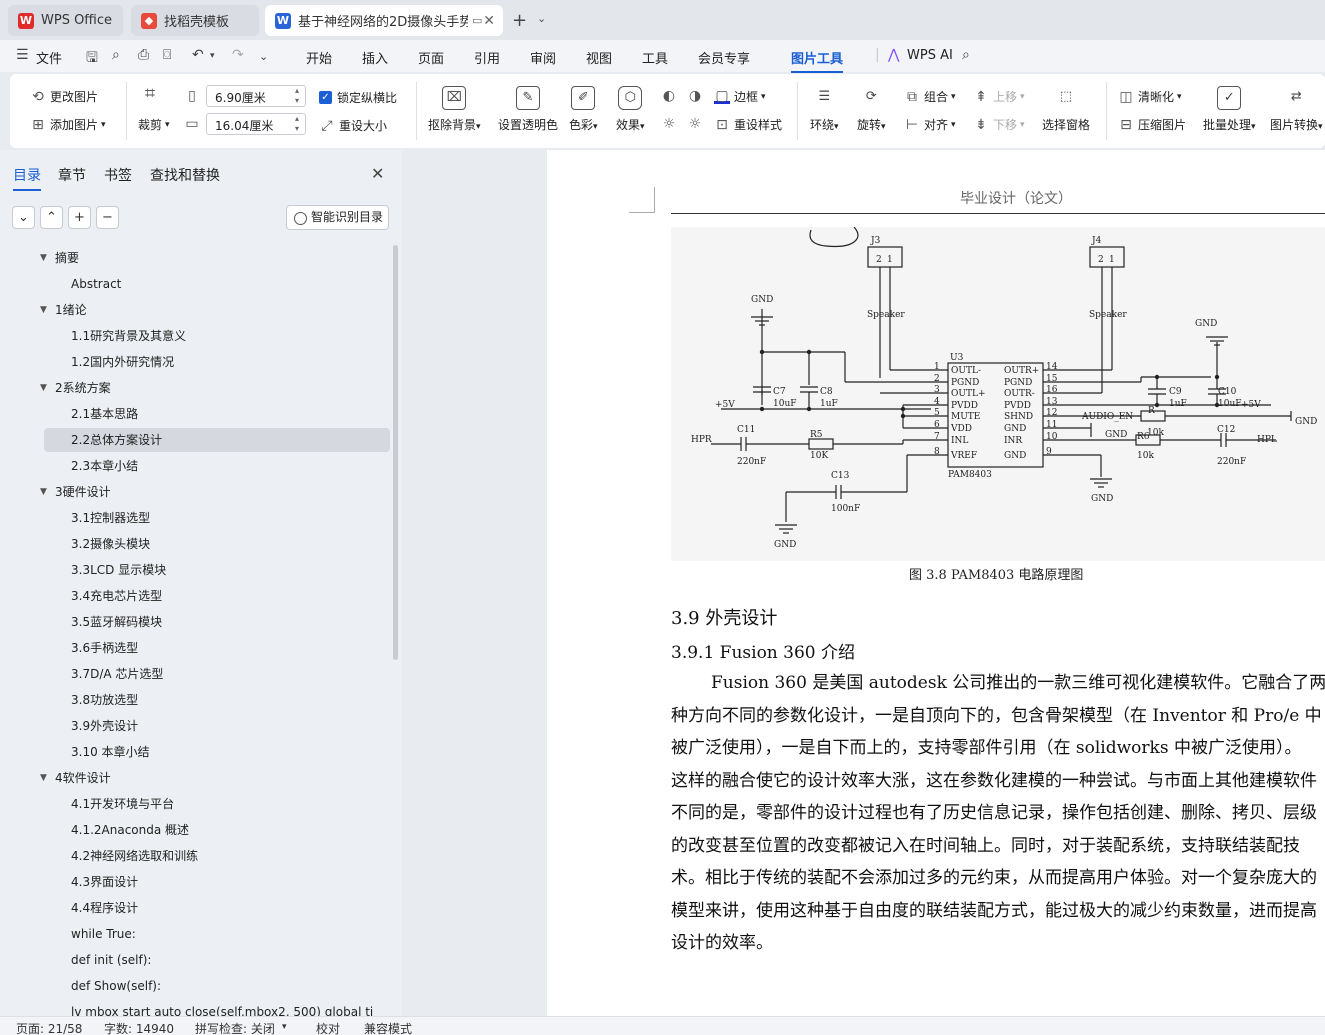 Image resolution: width=1325 pixels, height=1035 pixels. I want to click on batch-button: ✓ 批量处理▾, so click(1229, 109).